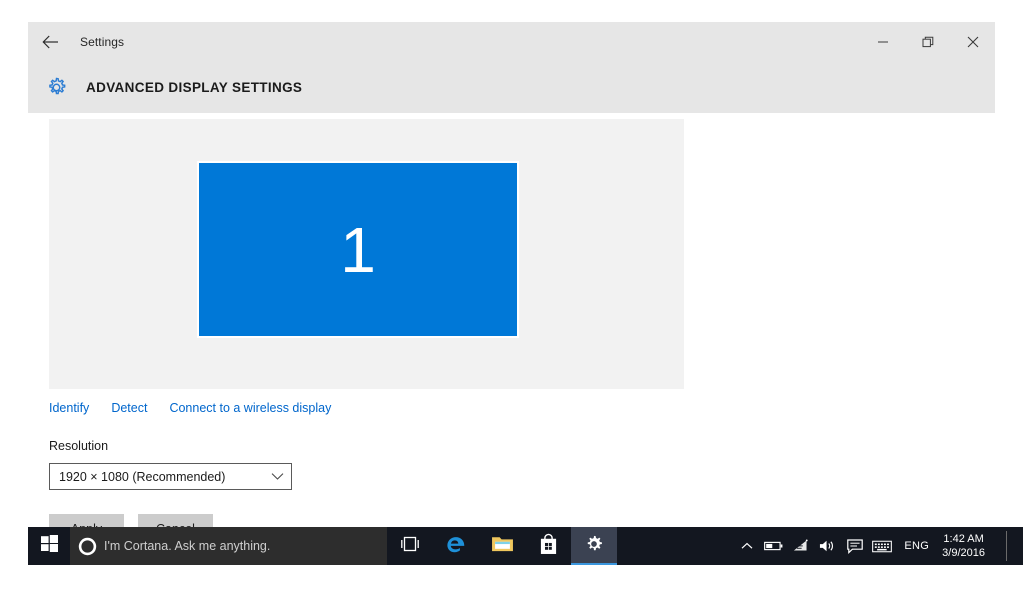 The height and width of the screenshot is (591, 1023). What do you see at coordinates (187, 546) in the screenshot?
I see `cortana-placeholder: I'm Cortana. Ask me anything.` at bounding box center [187, 546].